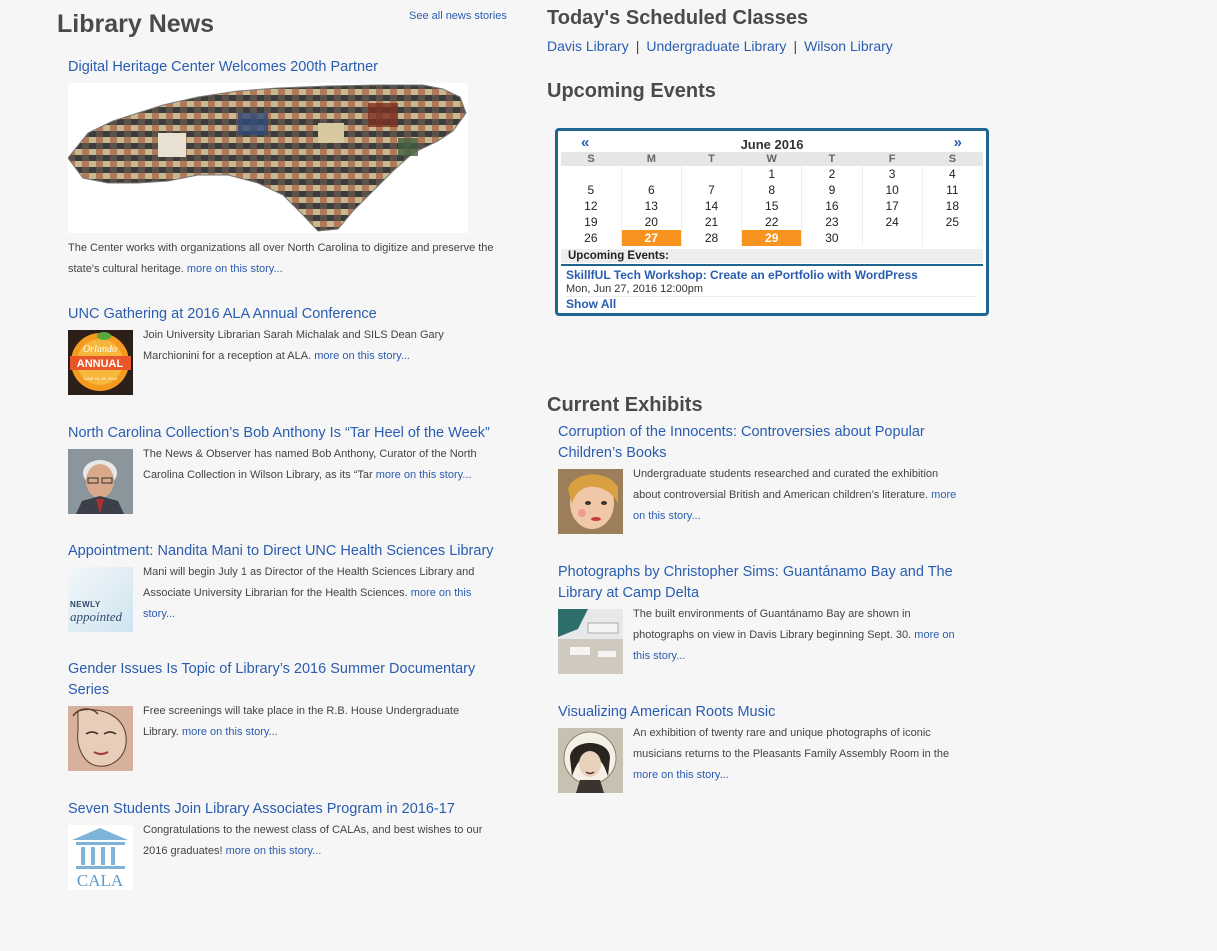 This screenshot has width=1217, height=951. I want to click on scheduled-classes-heading: Today's Scheduled Classes, so click(678, 18).